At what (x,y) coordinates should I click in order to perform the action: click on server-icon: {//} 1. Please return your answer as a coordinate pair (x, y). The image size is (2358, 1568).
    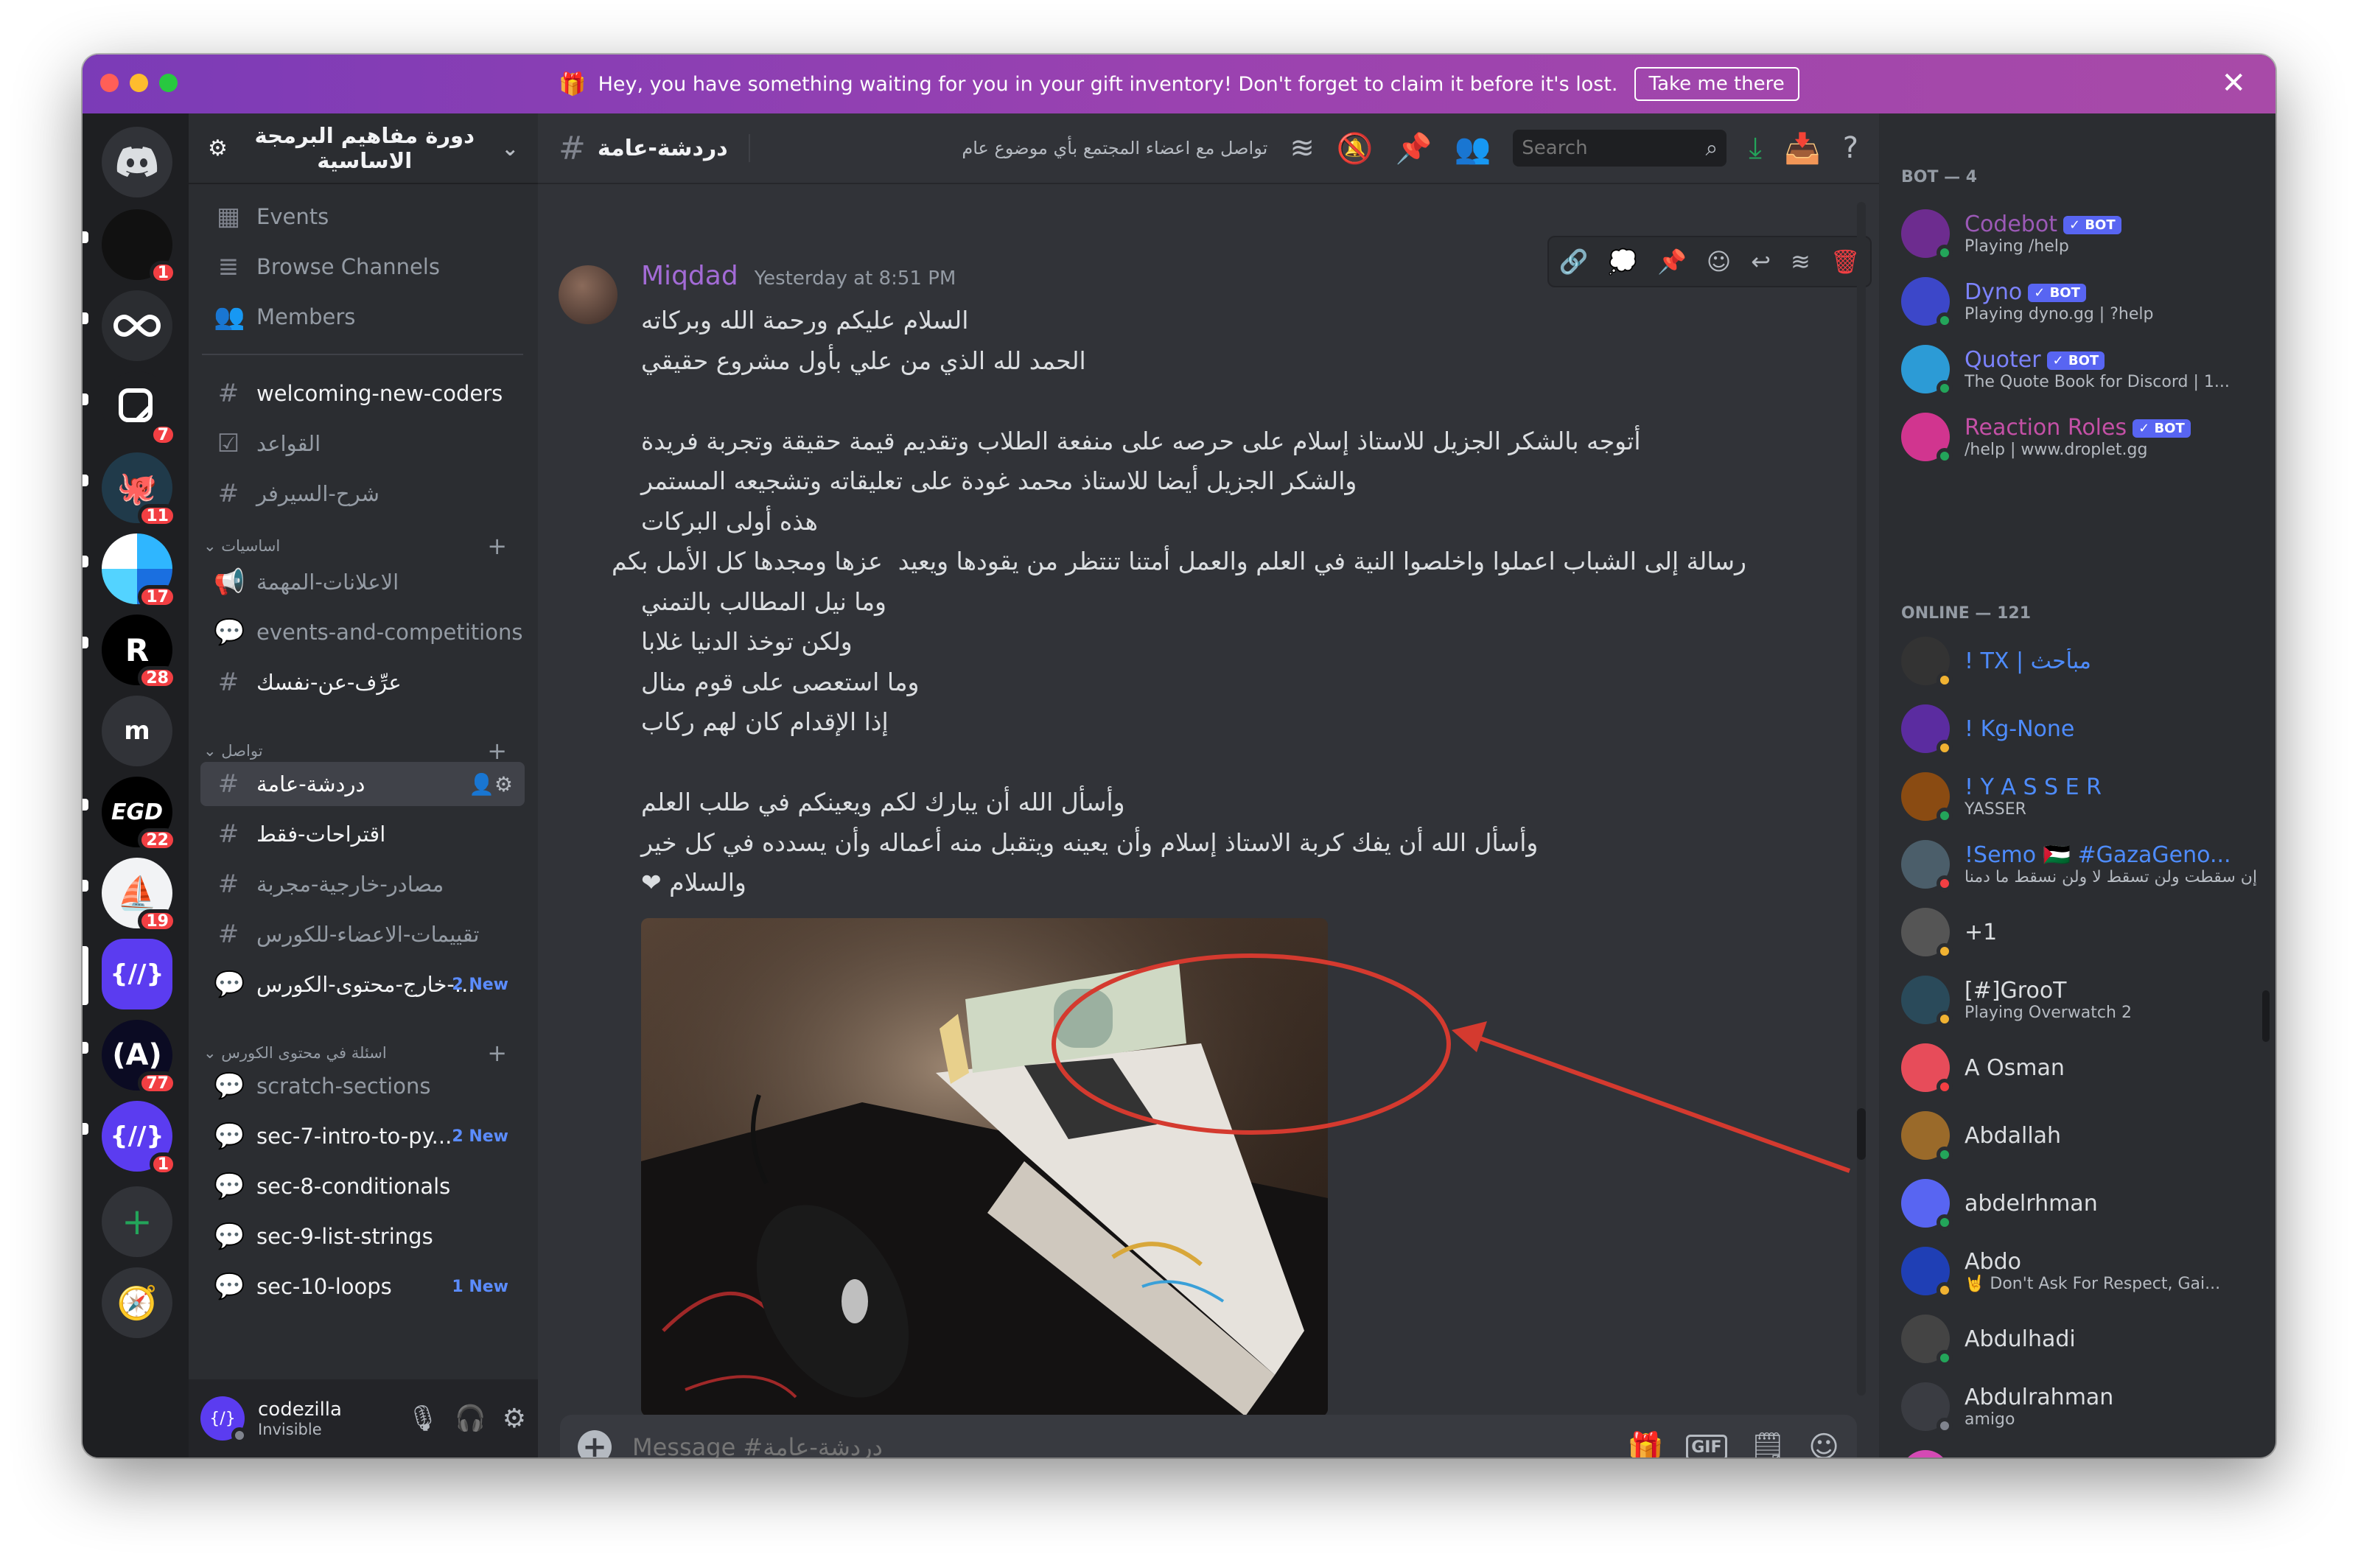
    Looking at the image, I should click on (139, 1138).